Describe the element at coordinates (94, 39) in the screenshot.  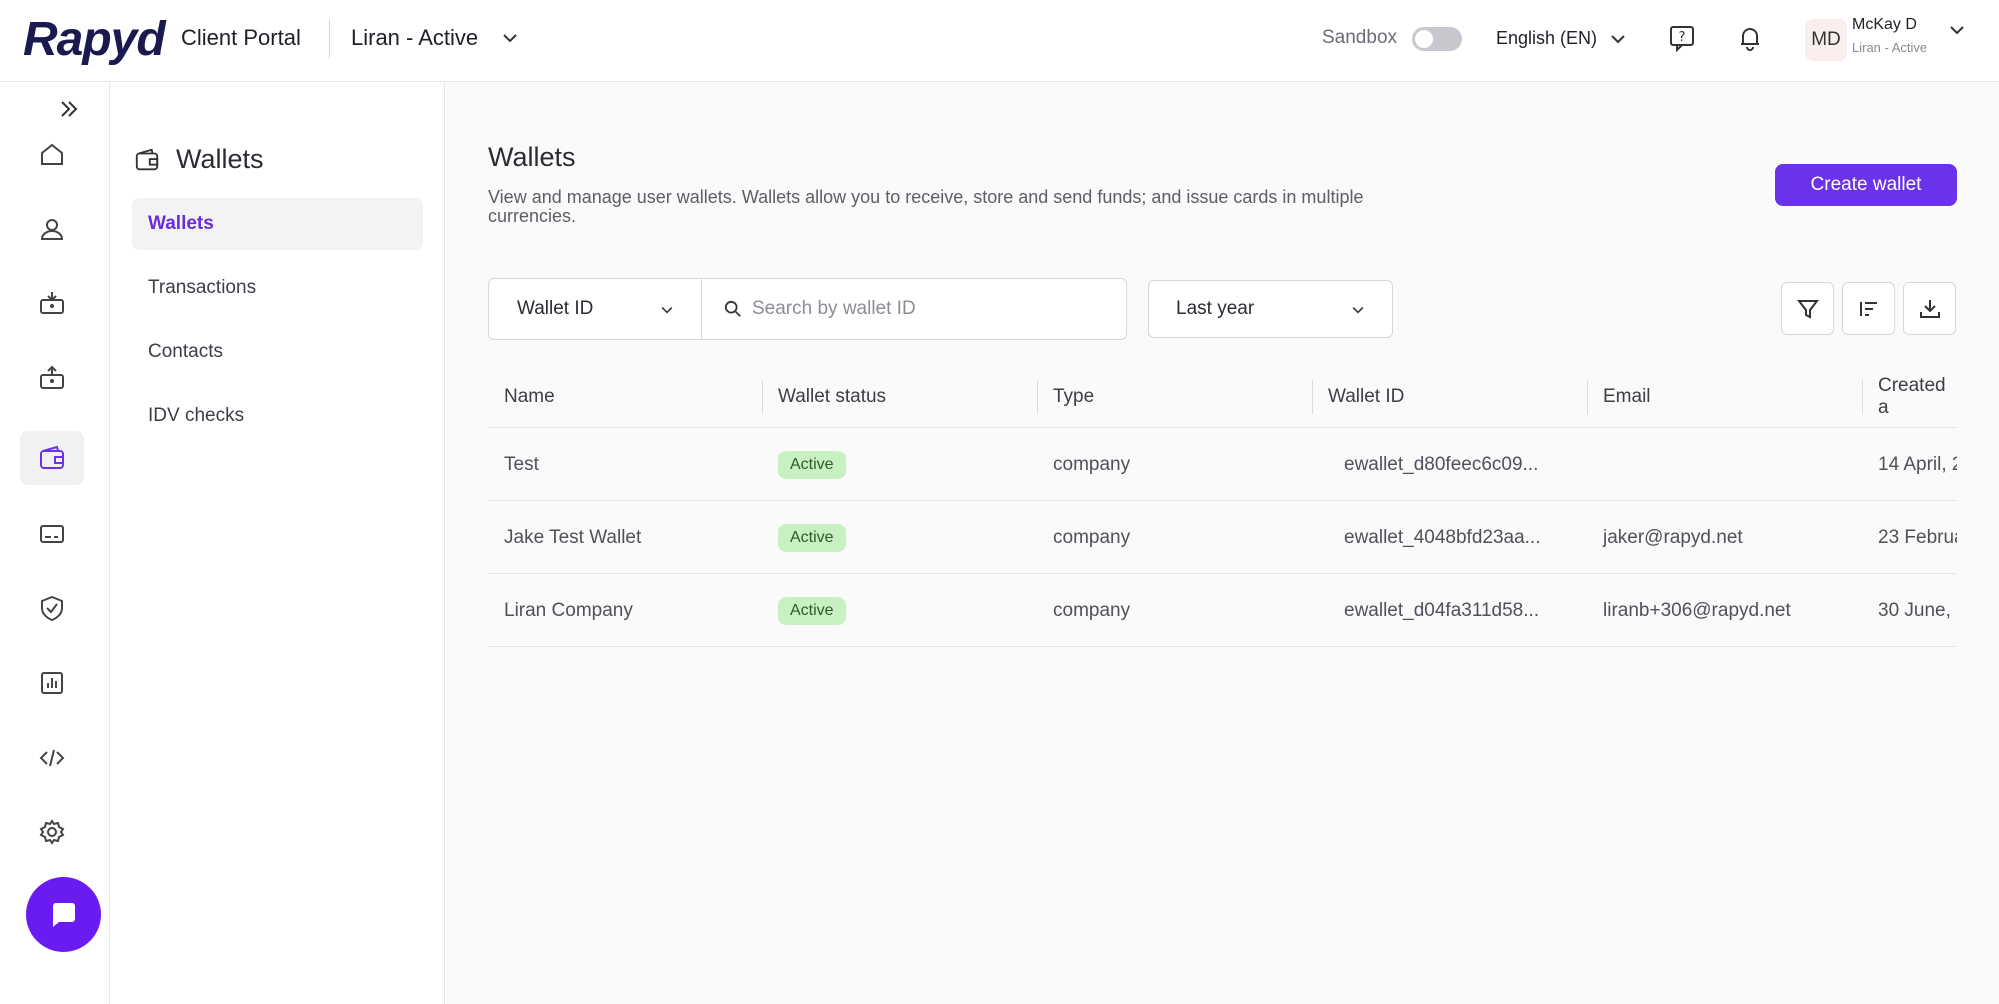
I see `rapyd-logo: Rapyd` at that location.